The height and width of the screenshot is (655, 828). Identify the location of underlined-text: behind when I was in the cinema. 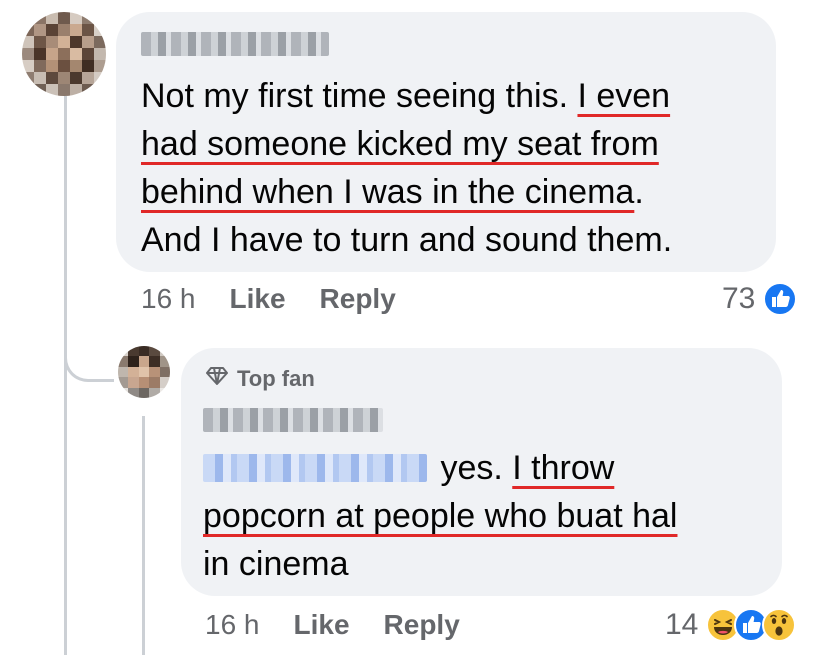
(388, 192).